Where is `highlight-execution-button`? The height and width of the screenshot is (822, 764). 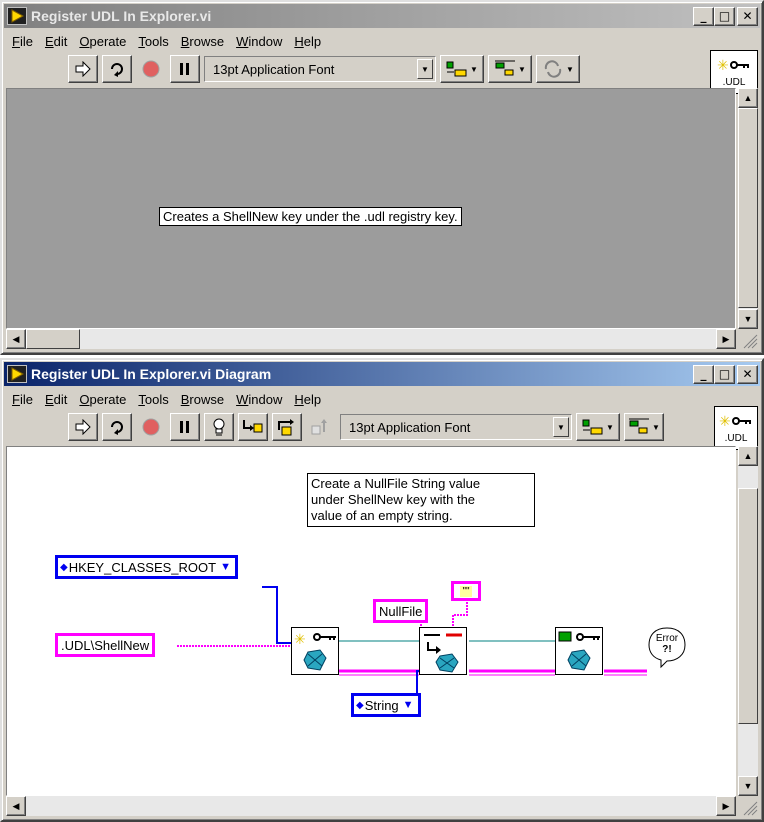 highlight-execution-button is located at coordinates (219, 427).